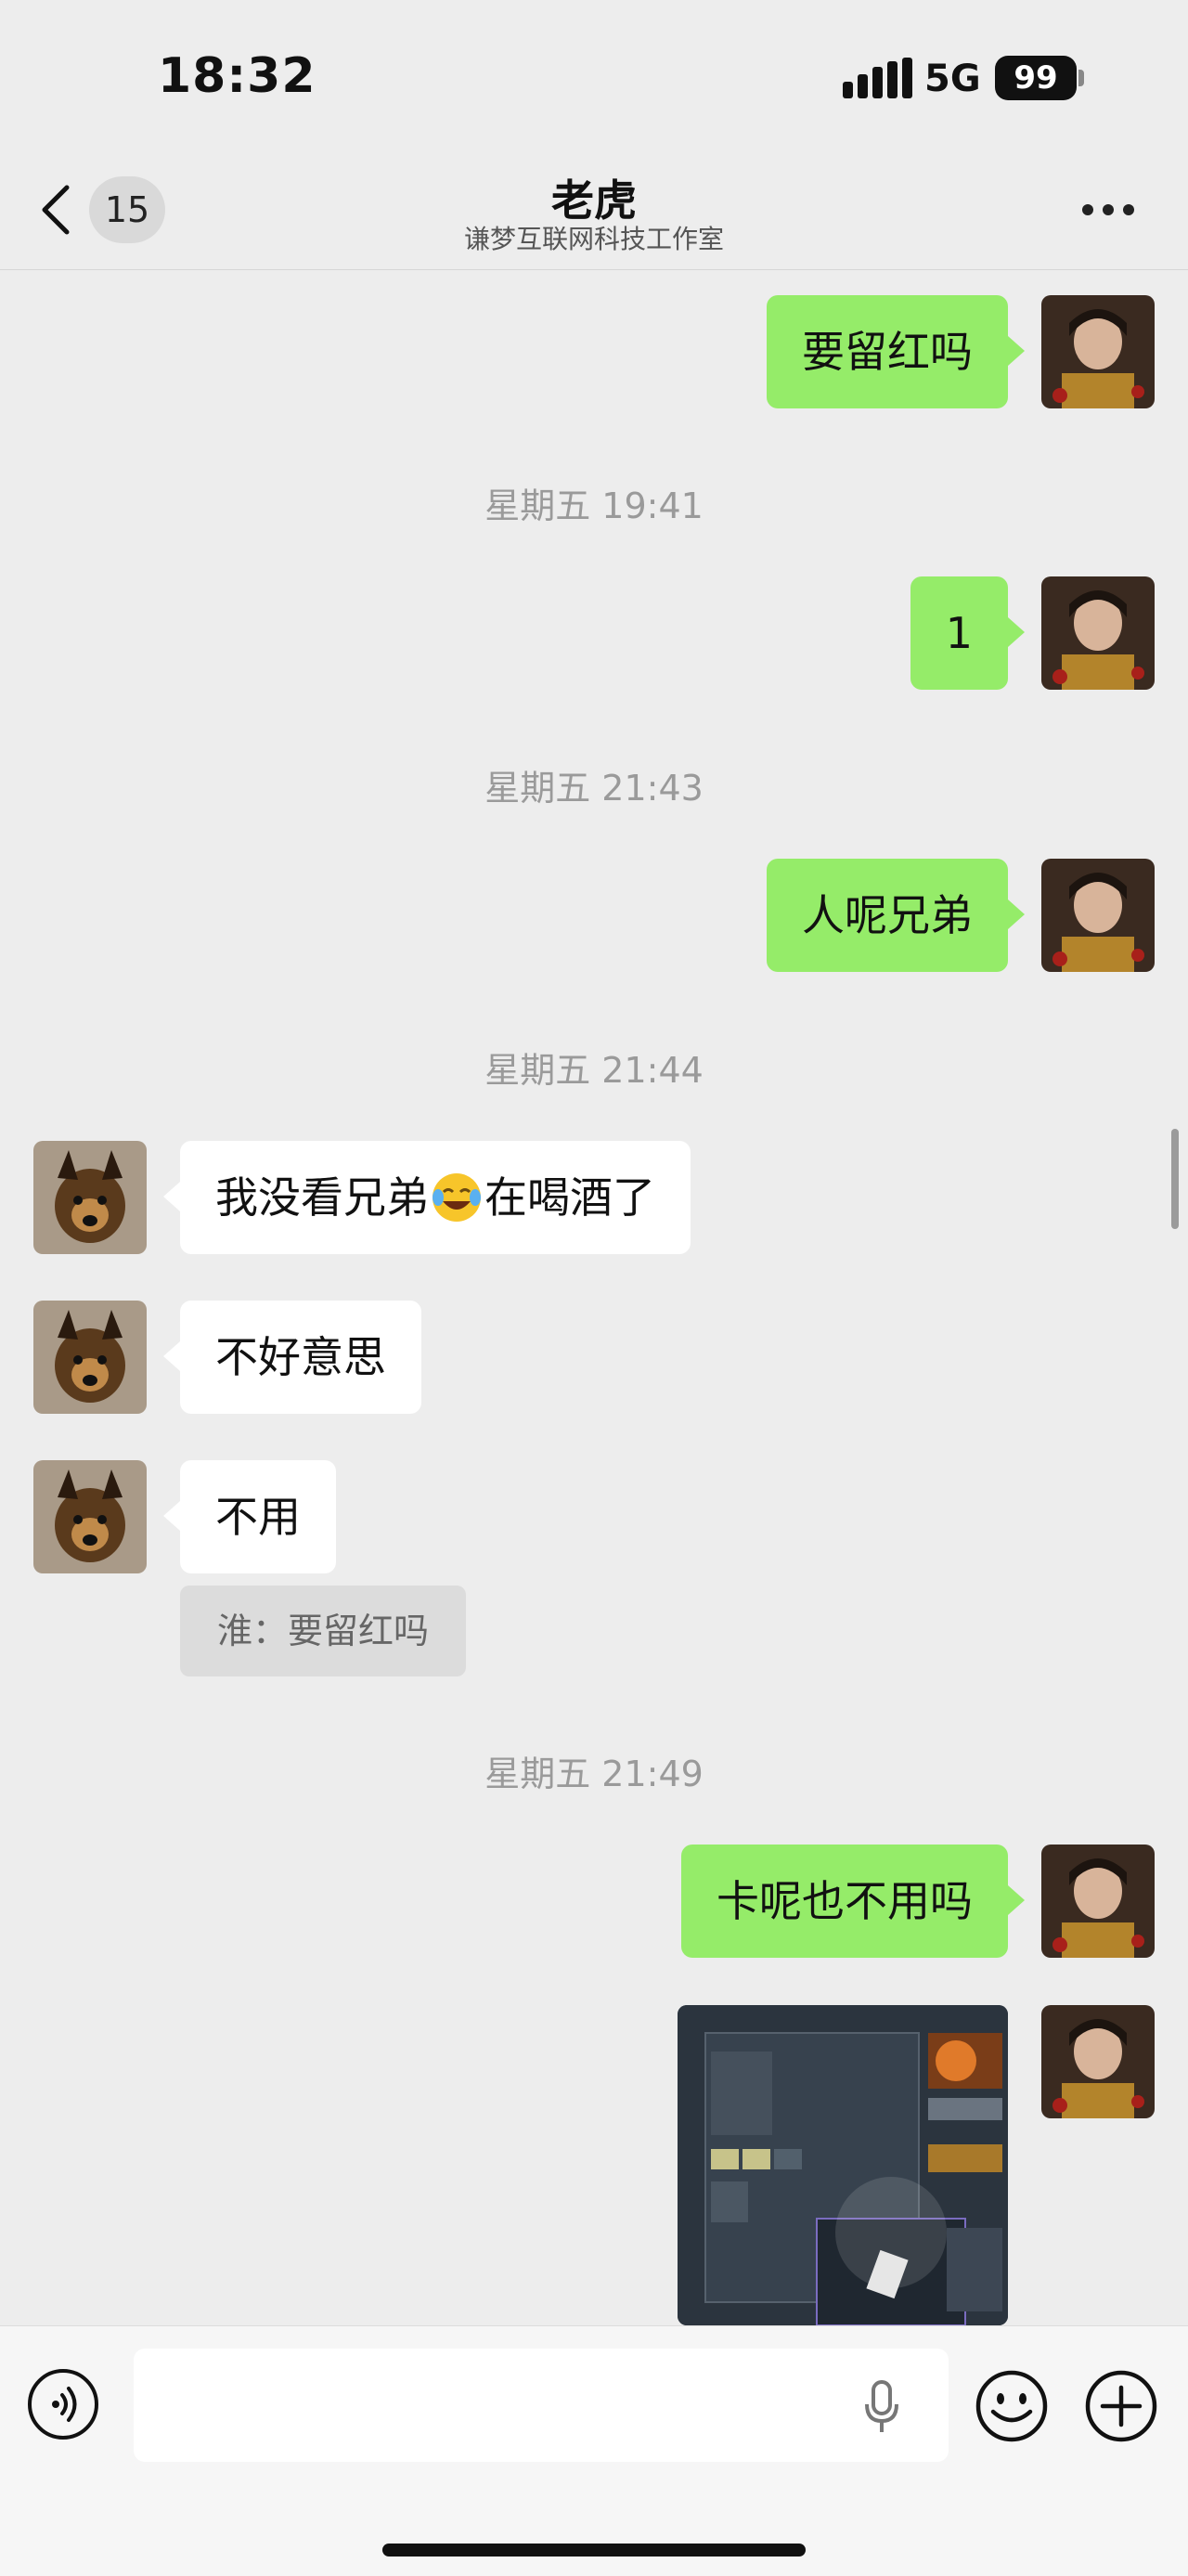  What do you see at coordinates (63, 2404) in the screenshot?
I see `voice-icon` at bounding box center [63, 2404].